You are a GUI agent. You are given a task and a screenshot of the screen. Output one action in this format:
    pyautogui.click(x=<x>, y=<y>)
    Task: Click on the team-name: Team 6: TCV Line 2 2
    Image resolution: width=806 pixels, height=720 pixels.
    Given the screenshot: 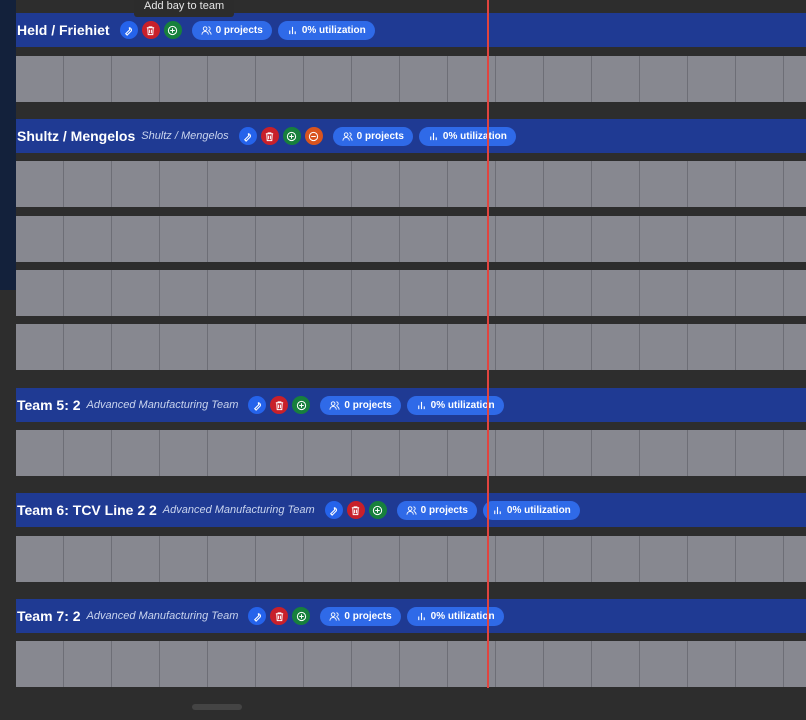 What is the action you would take?
    pyautogui.click(x=87, y=510)
    